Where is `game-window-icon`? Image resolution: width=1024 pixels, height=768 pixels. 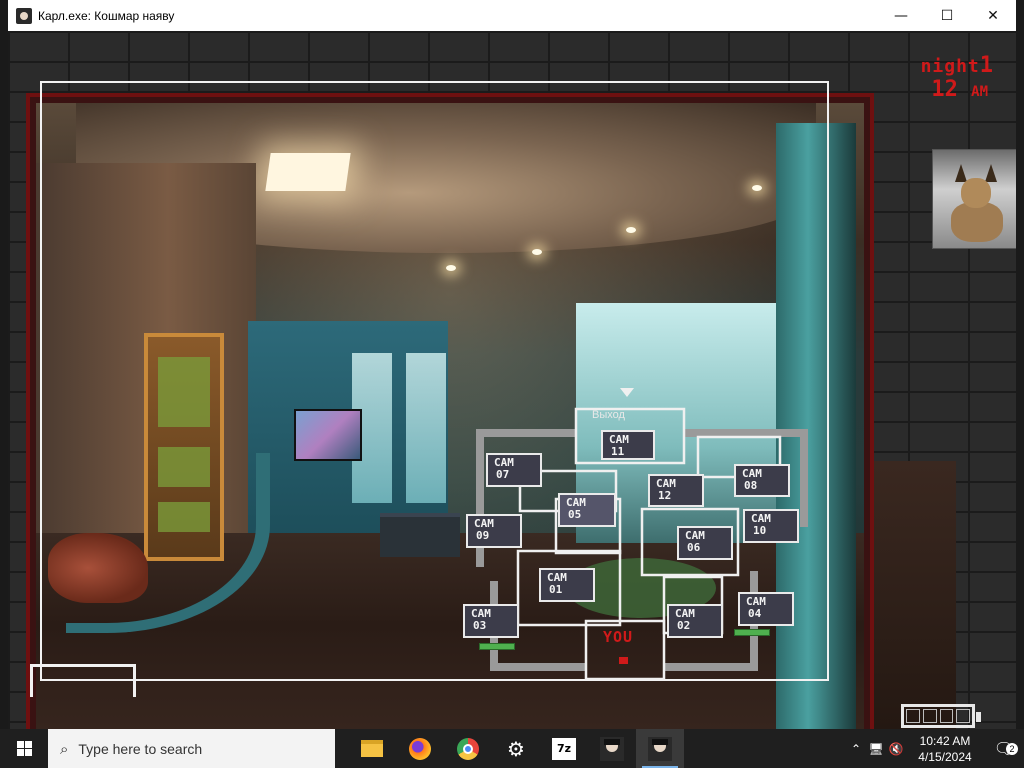 game-window-icon is located at coordinates (660, 748).